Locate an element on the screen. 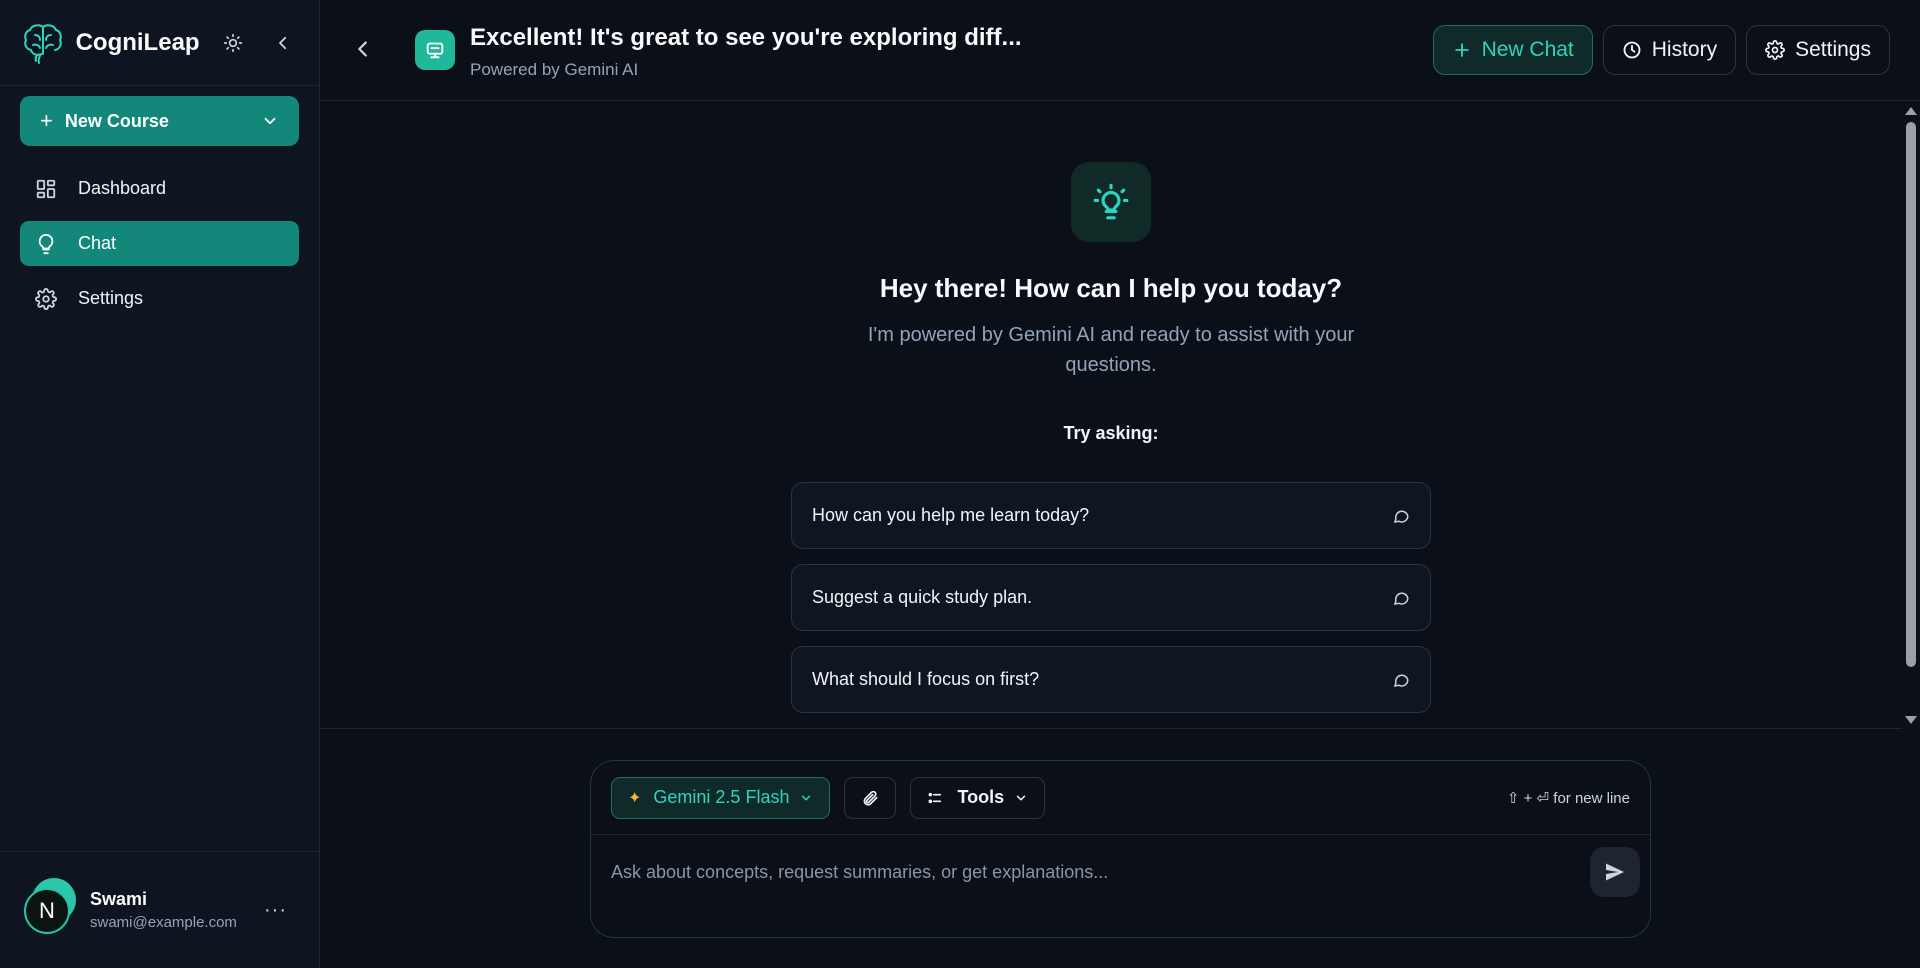 The image size is (1920, 968). history-label: History is located at coordinates (1684, 49).